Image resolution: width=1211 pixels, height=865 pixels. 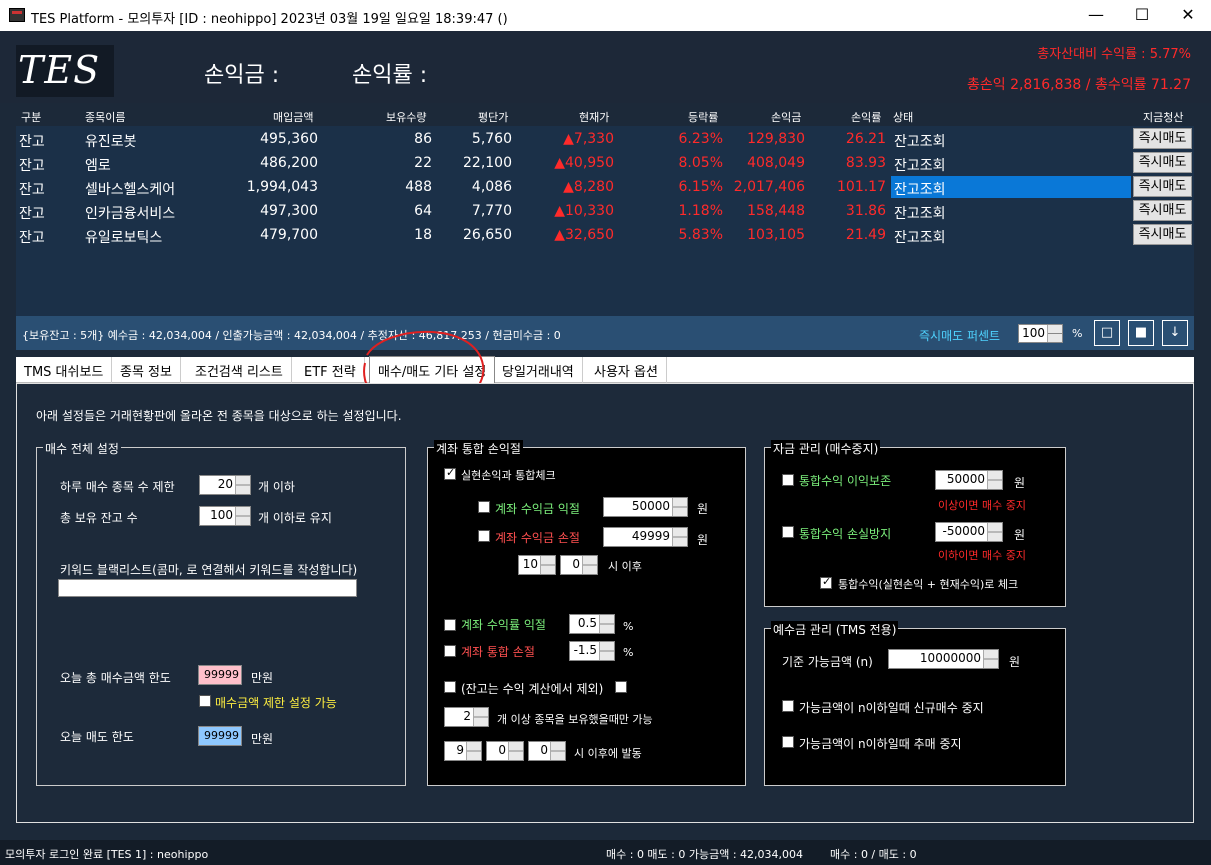 I want to click on sl-input: 49999, so click(x=645, y=537).